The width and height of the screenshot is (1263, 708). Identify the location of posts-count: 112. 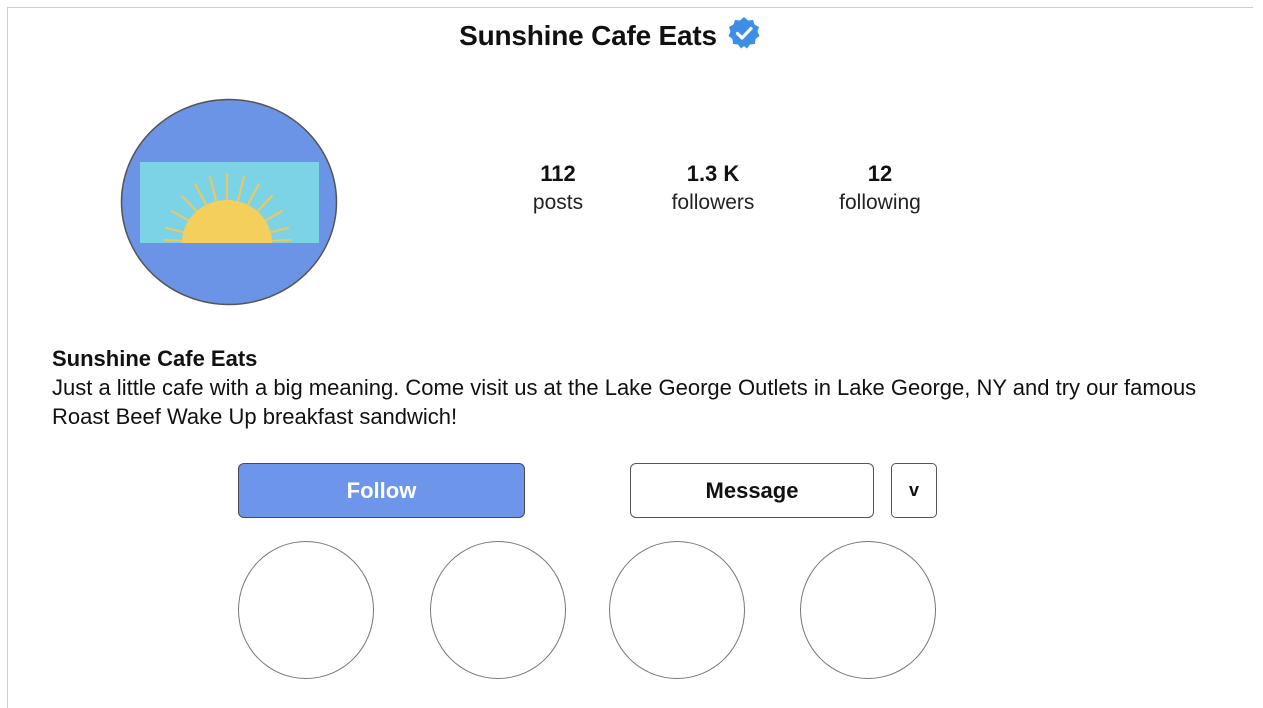
(558, 173).